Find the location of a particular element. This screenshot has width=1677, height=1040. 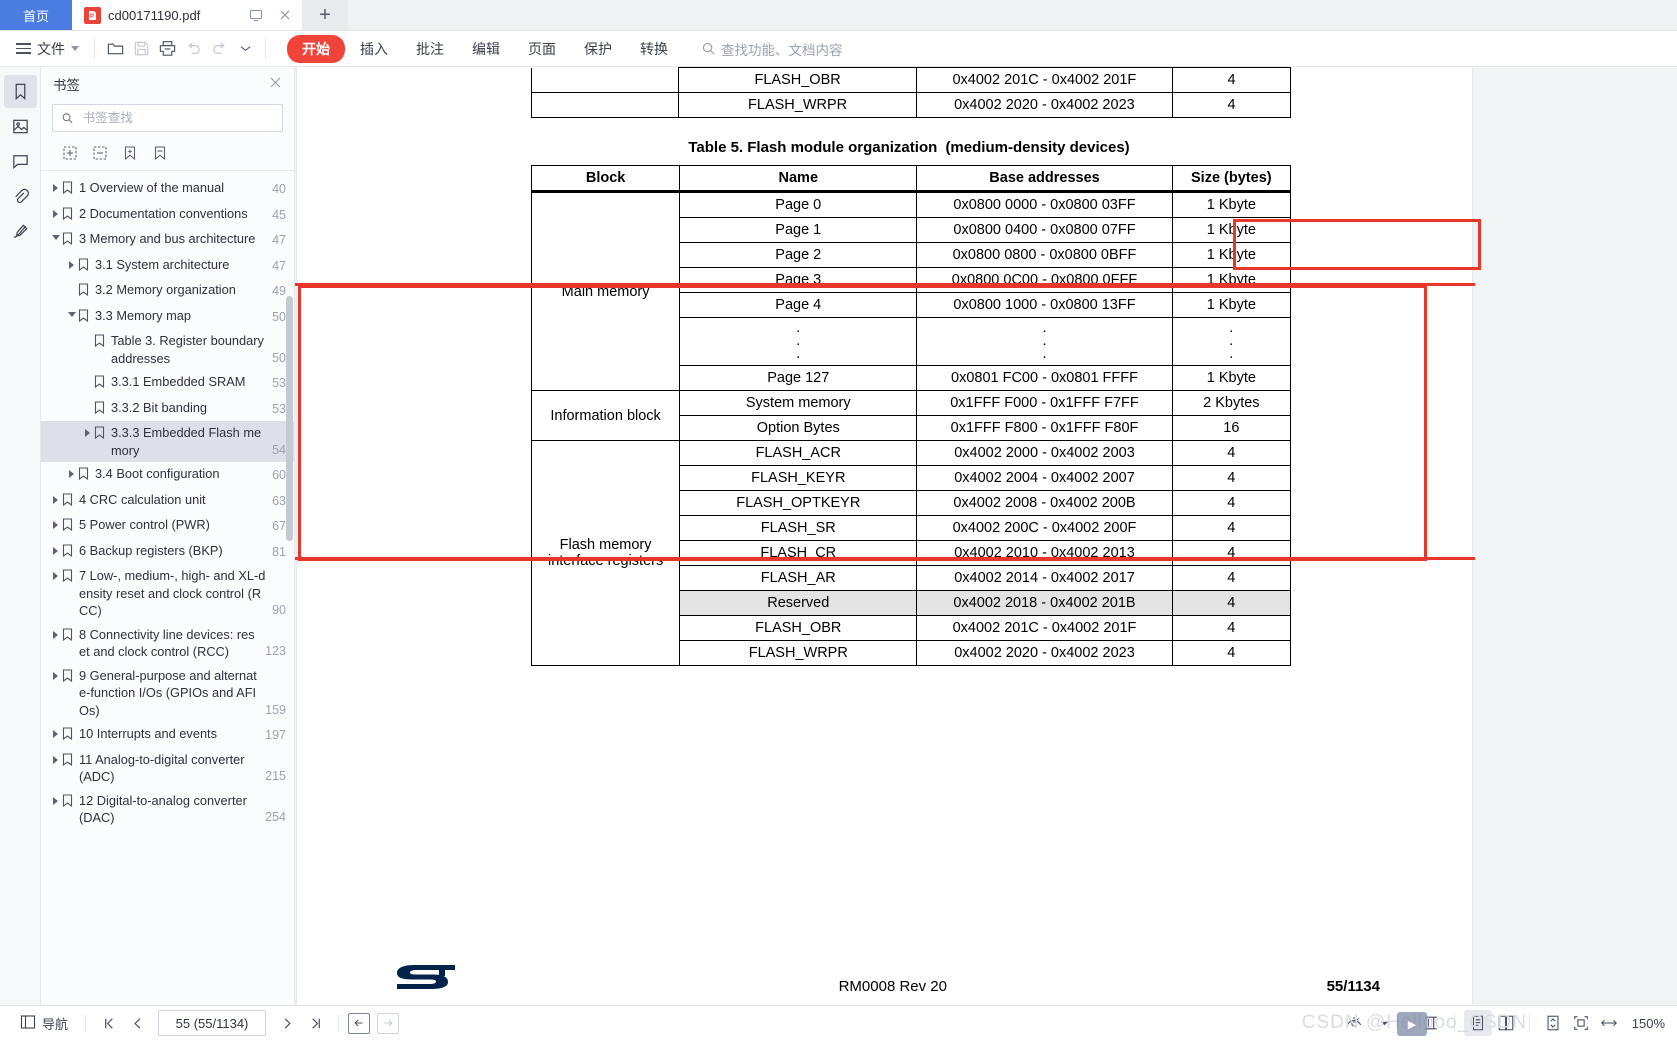

bookmark-item: 3.3.2 Bit banding 53 is located at coordinates (167, 409).